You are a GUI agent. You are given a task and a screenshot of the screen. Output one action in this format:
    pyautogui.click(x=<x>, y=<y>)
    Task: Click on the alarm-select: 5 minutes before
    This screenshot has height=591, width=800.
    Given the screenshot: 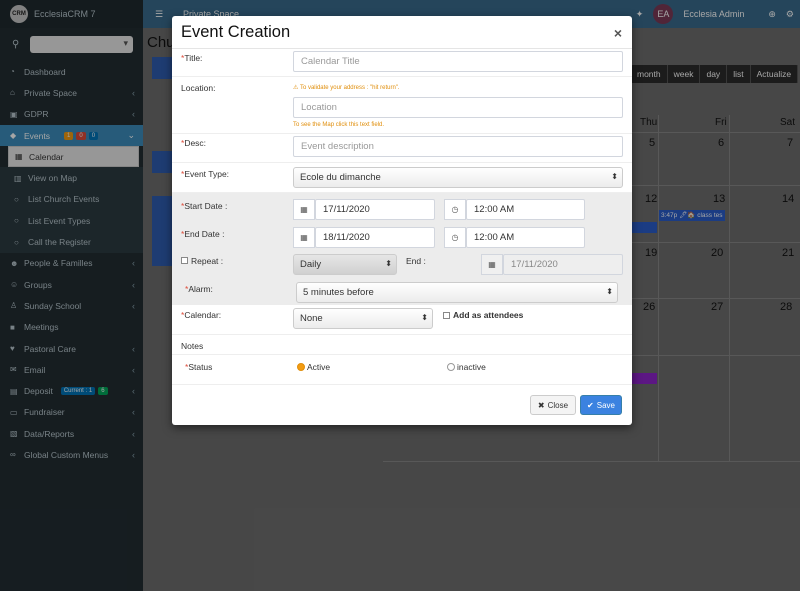 What is the action you would take?
    pyautogui.click(x=457, y=292)
    